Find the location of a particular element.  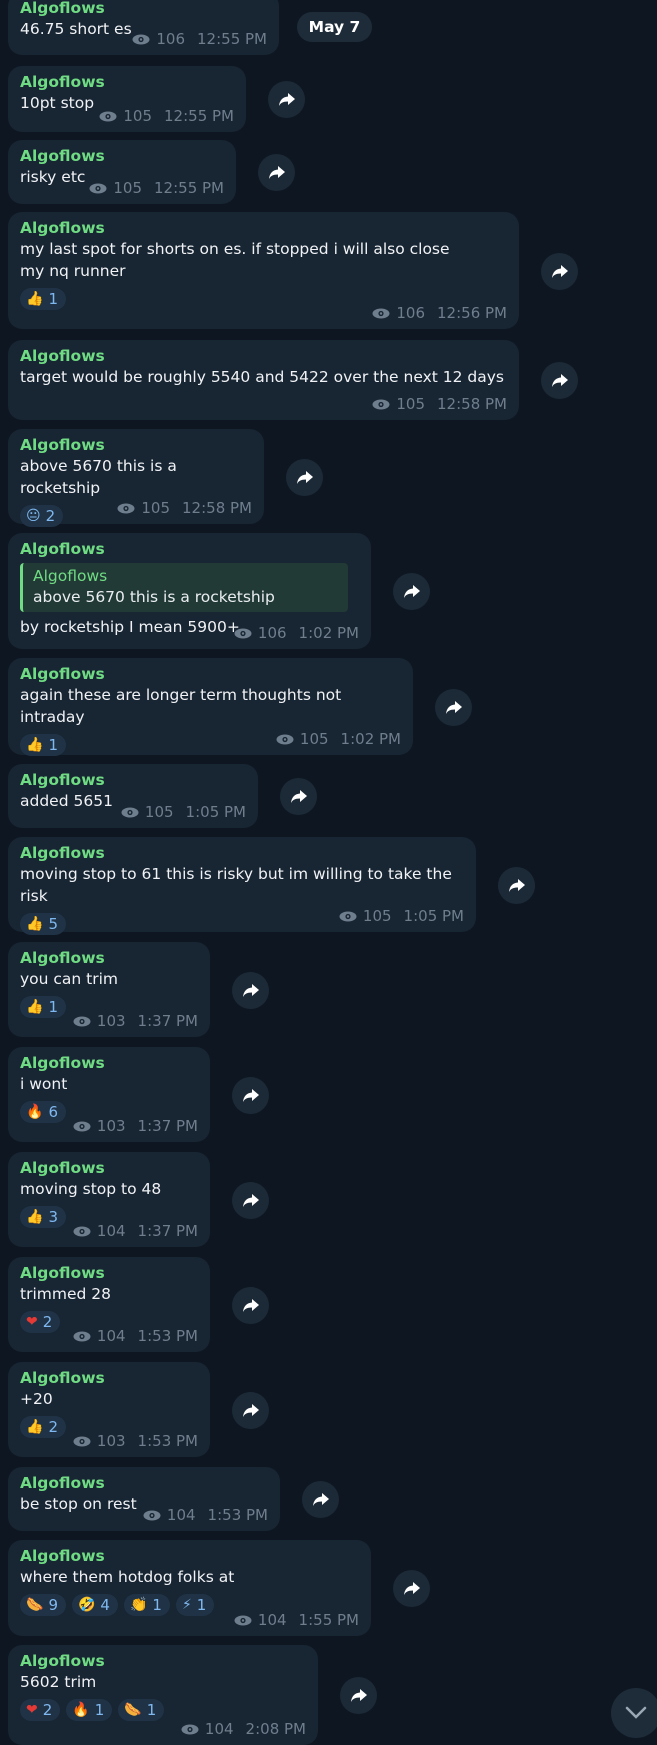

reaction-chip: 🌭 1 is located at coordinates (141, 1710).